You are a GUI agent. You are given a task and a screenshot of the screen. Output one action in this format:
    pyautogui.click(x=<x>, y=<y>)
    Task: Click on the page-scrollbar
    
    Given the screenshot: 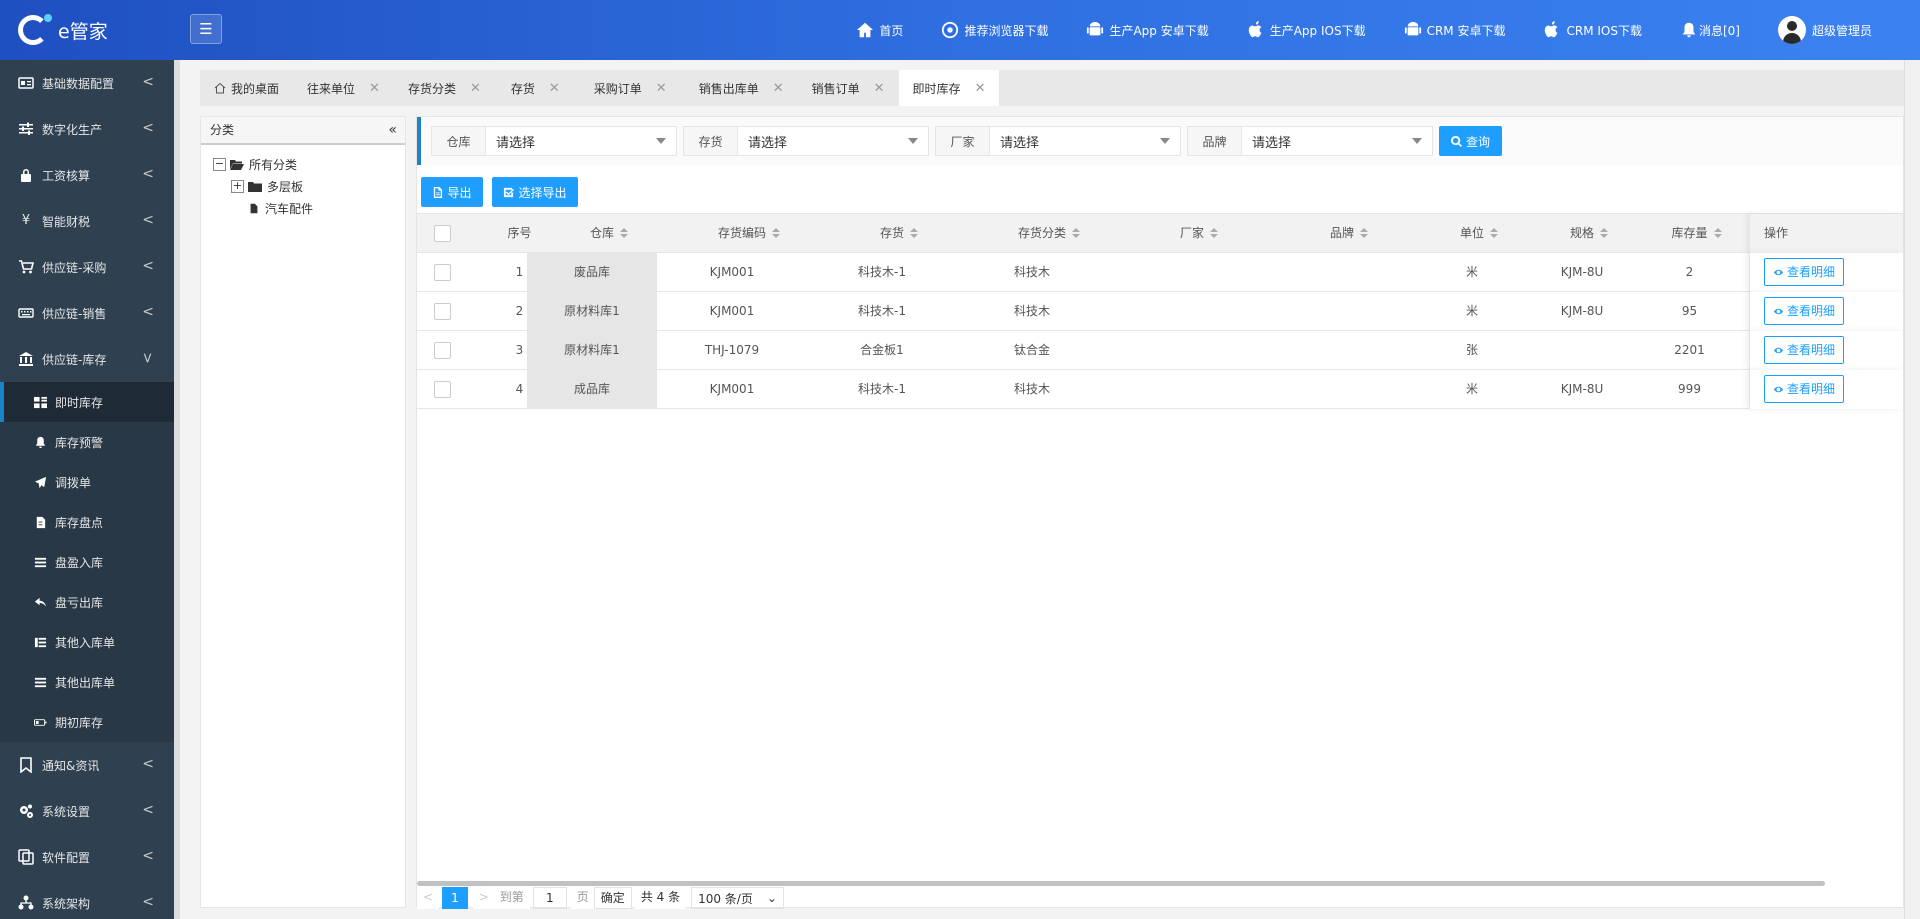 What is the action you would take?
    pyautogui.click(x=1912, y=489)
    